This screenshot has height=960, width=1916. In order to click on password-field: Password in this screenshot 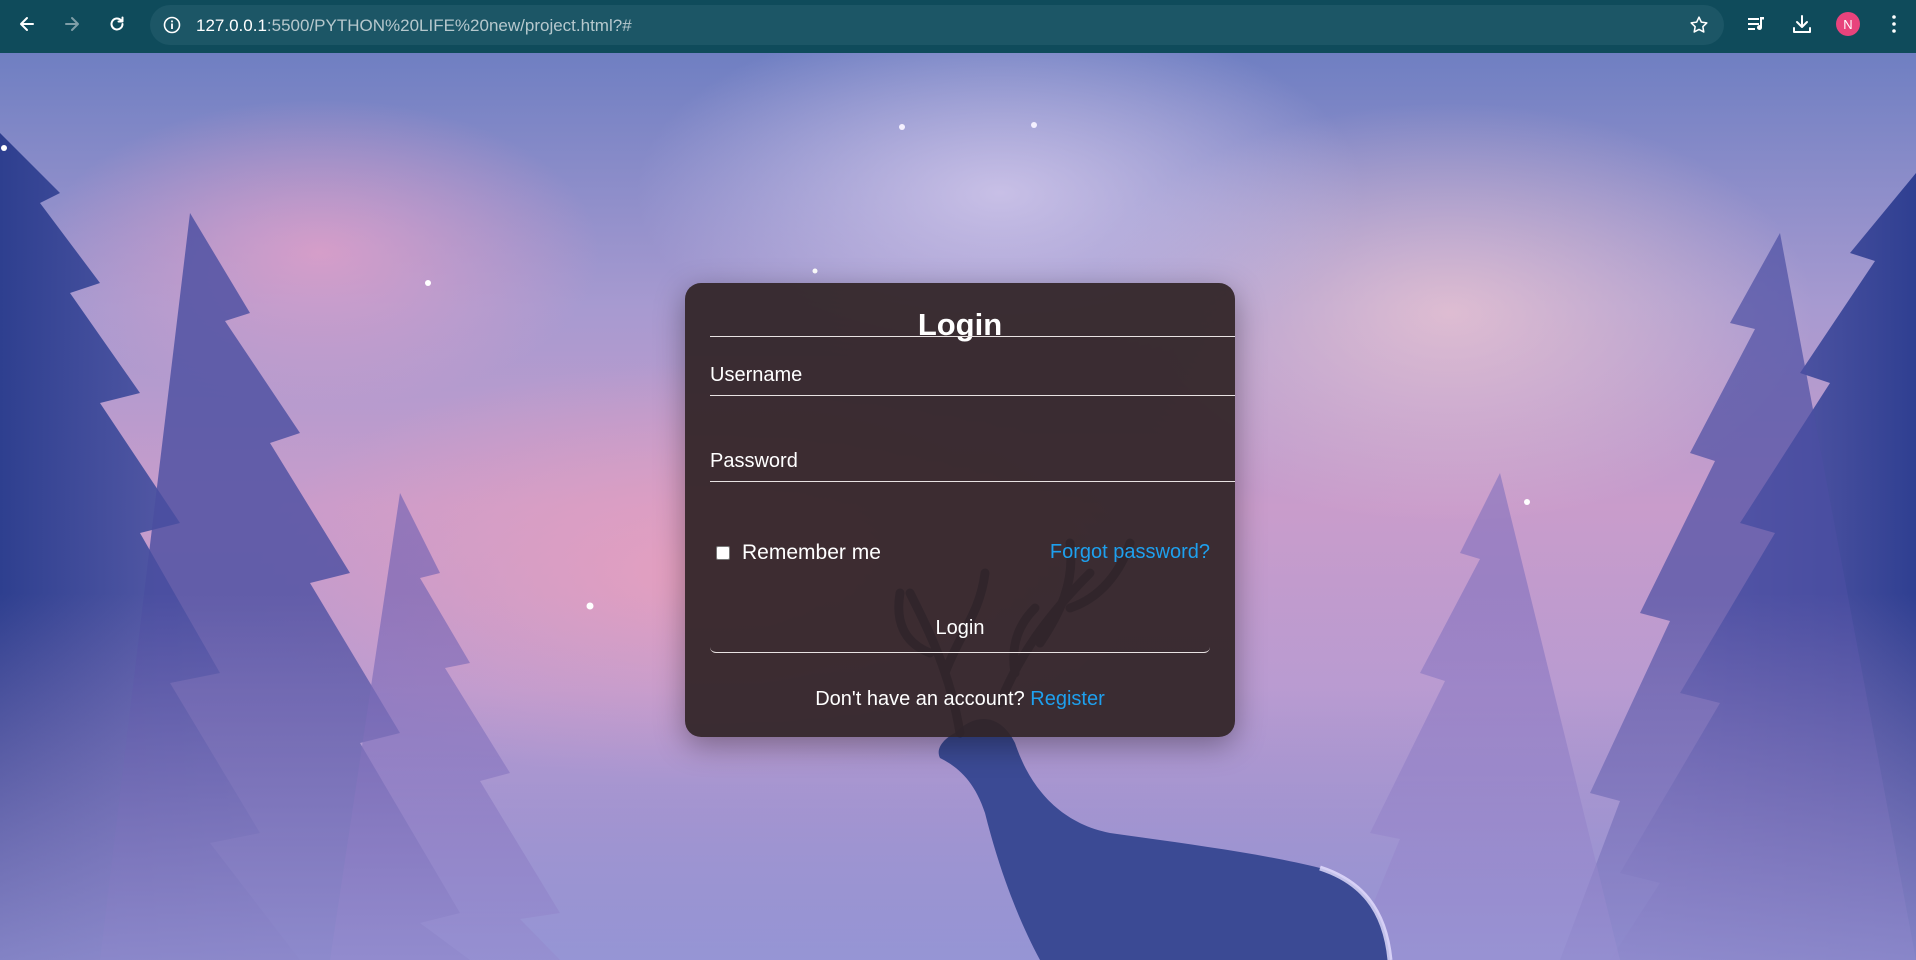, I will do `click(972, 458)`.